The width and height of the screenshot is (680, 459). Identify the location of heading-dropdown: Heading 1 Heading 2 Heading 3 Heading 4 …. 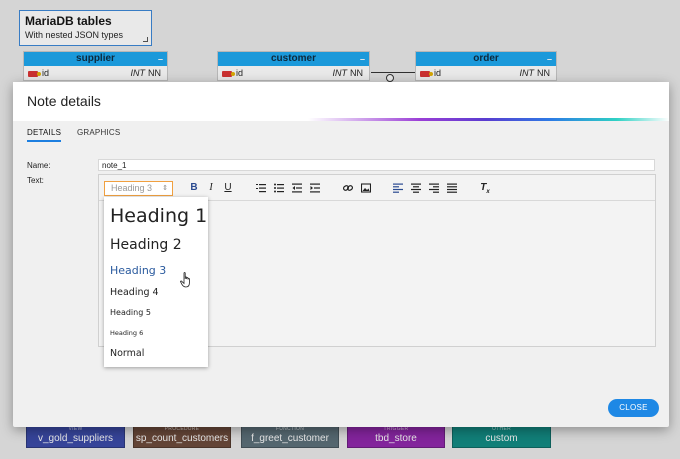
(156, 282).